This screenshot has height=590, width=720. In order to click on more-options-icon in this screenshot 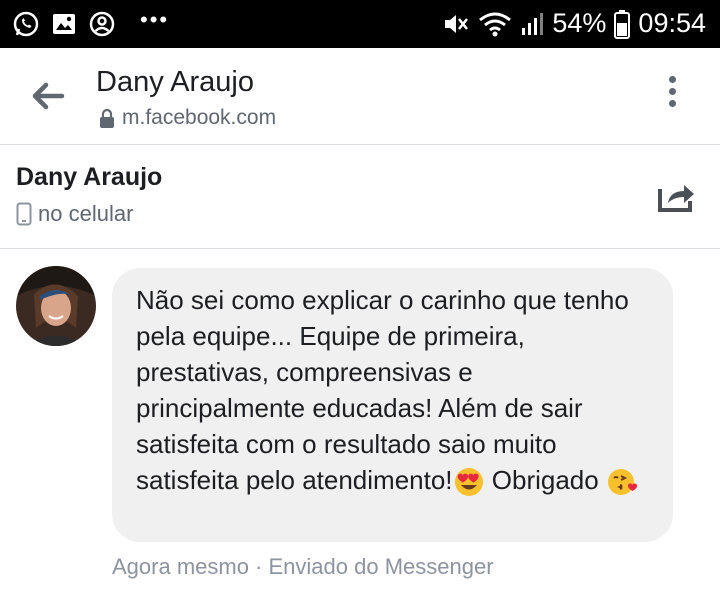, I will do `click(672, 96)`.